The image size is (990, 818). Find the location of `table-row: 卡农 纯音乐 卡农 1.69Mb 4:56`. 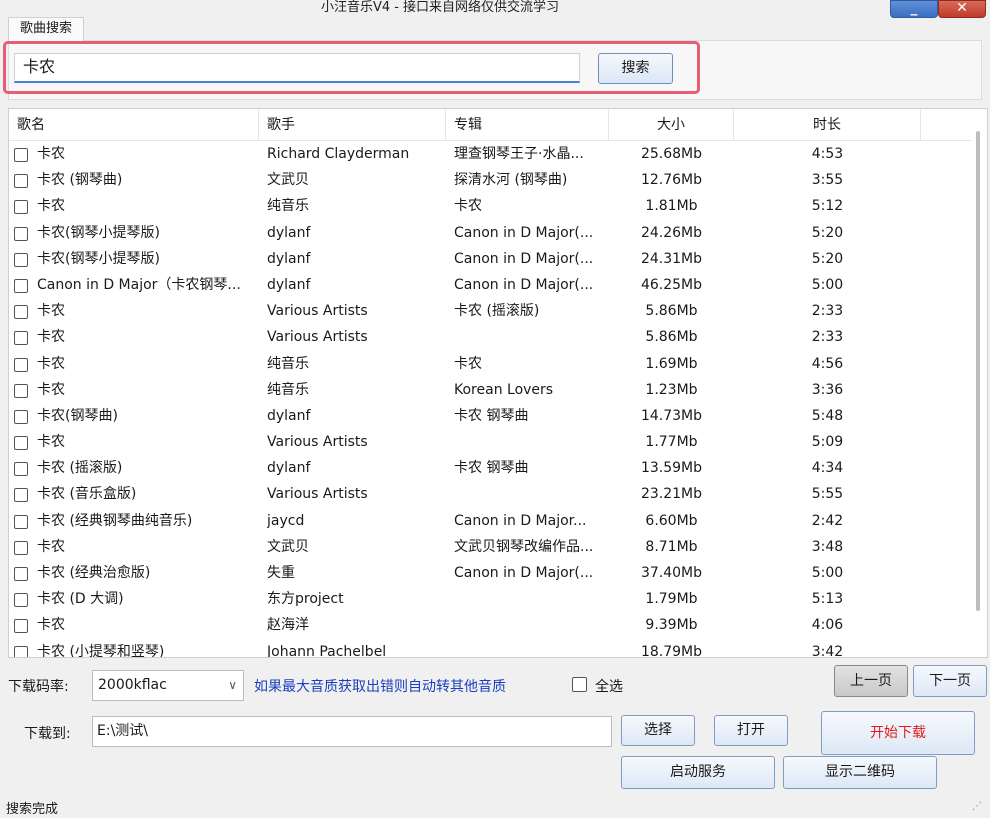

table-row: 卡农 纯音乐 卡农 1.69Mb 4:56 is located at coordinates (489, 364).